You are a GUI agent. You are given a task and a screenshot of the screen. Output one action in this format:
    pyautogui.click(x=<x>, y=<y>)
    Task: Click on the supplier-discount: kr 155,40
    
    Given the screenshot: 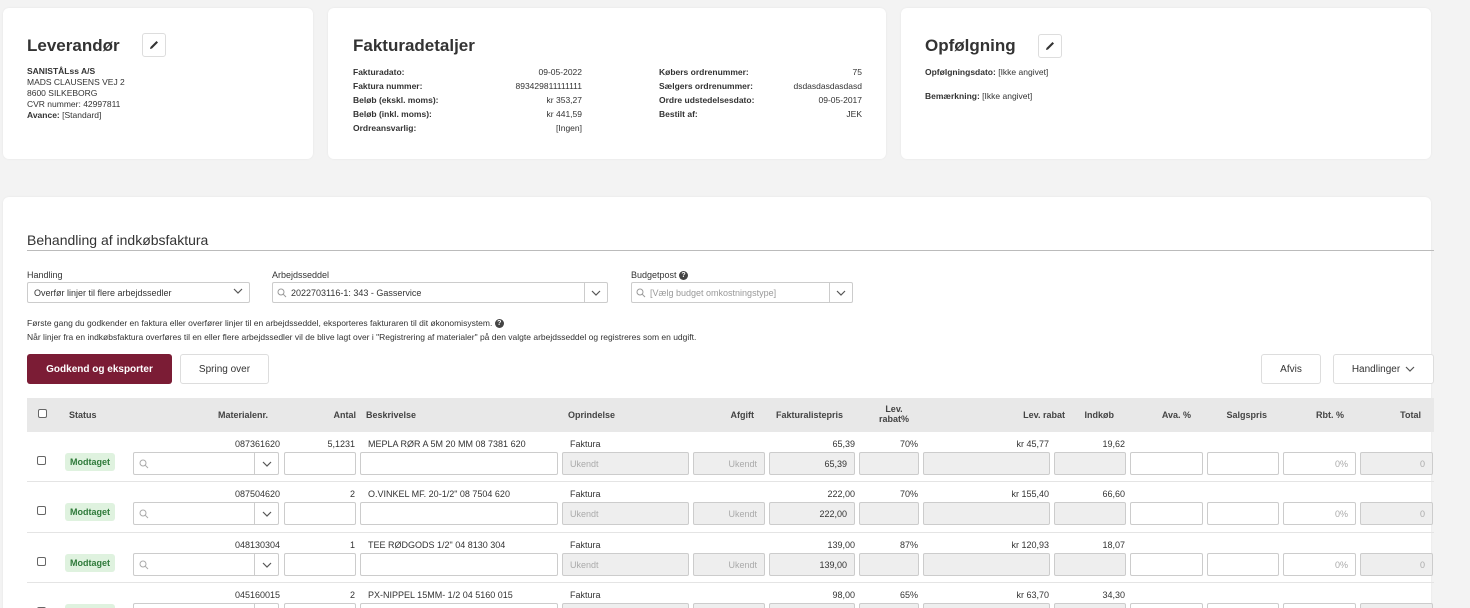 What is the action you would take?
    pyautogui.click(x=1030, y=494)
    